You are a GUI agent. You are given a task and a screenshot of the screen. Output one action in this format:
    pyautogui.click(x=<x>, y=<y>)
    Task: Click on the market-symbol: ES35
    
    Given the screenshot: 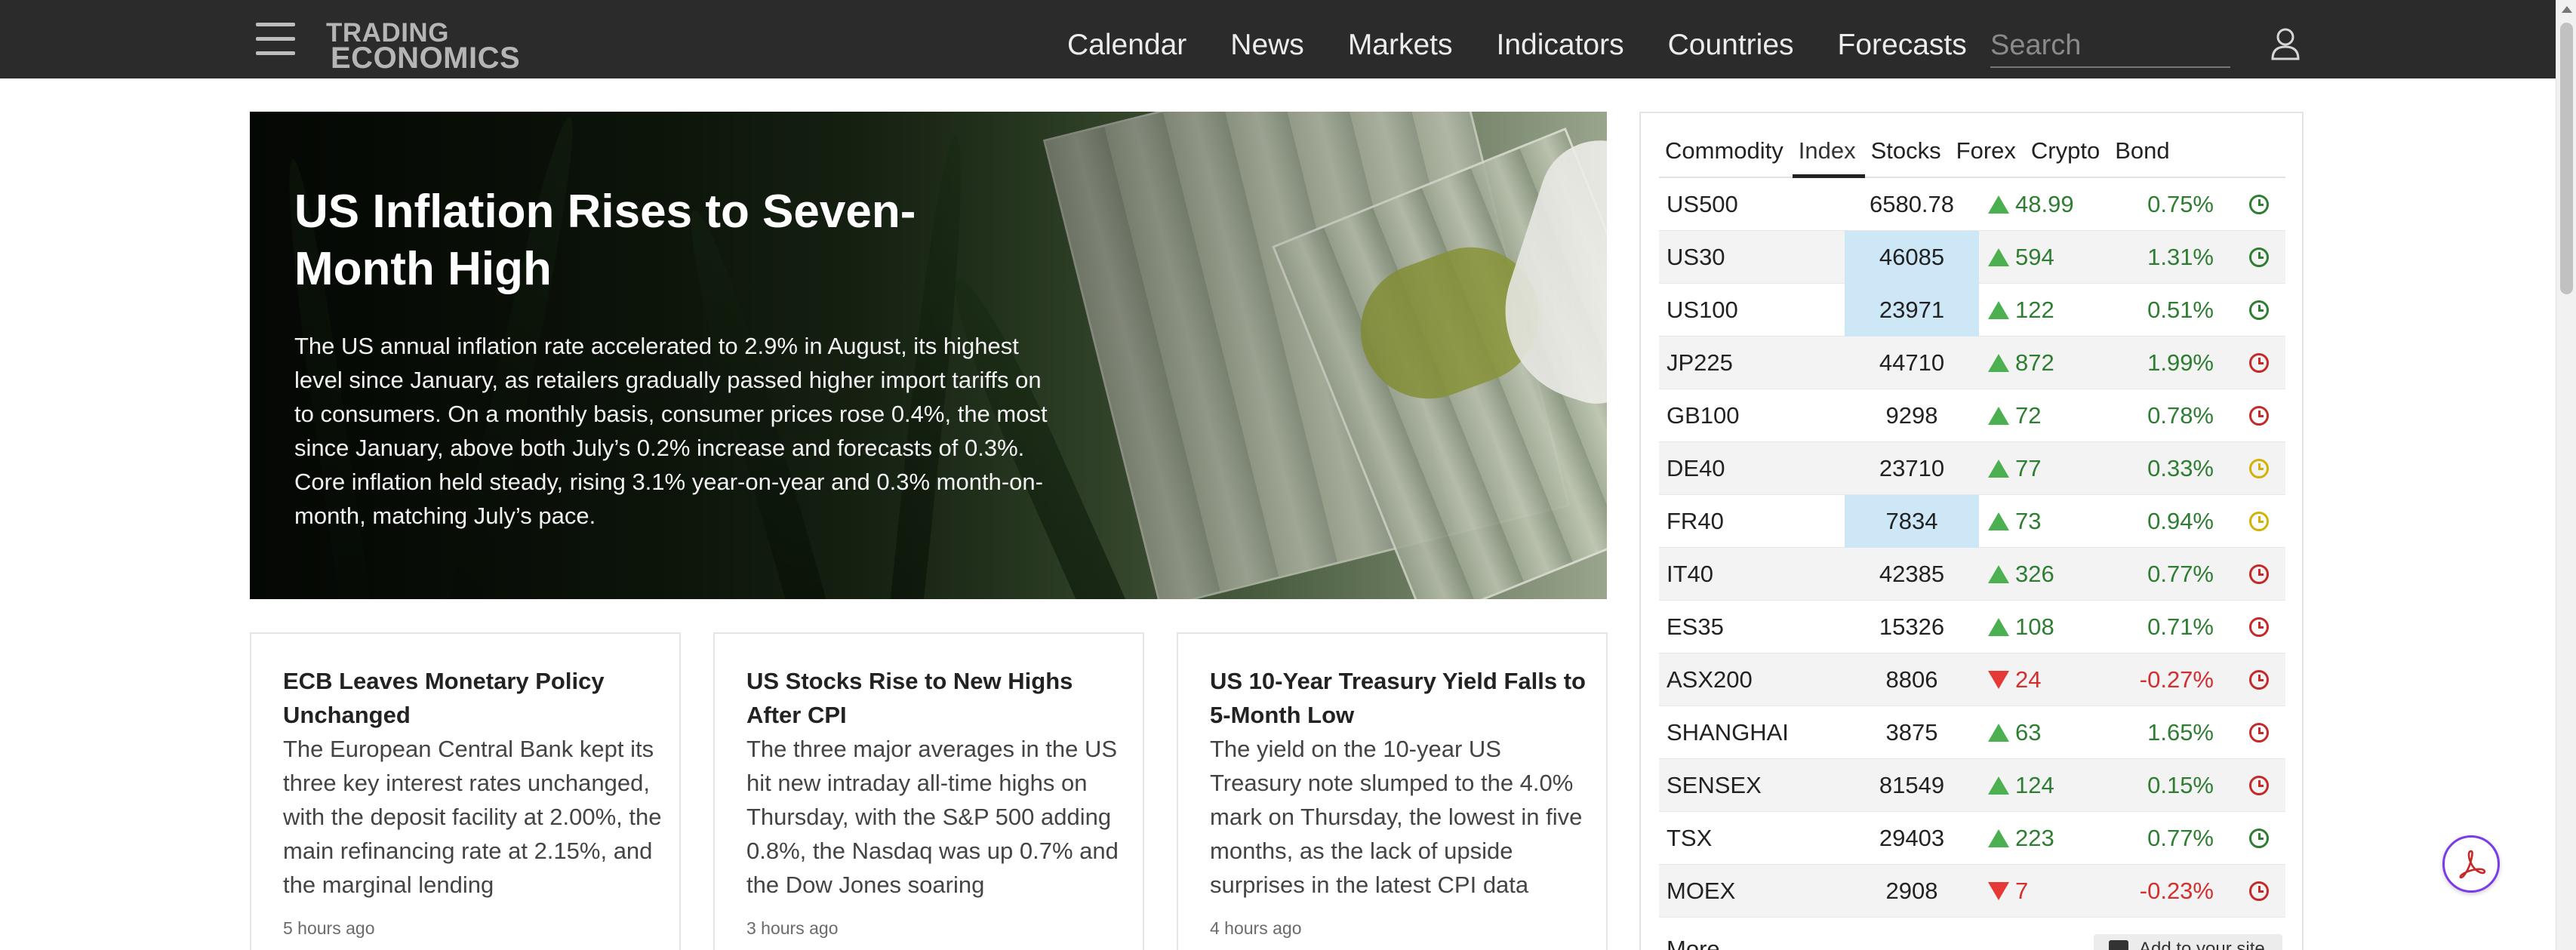 What is the action you would take?
    pyautogui.click(x=1695, y=627)
    